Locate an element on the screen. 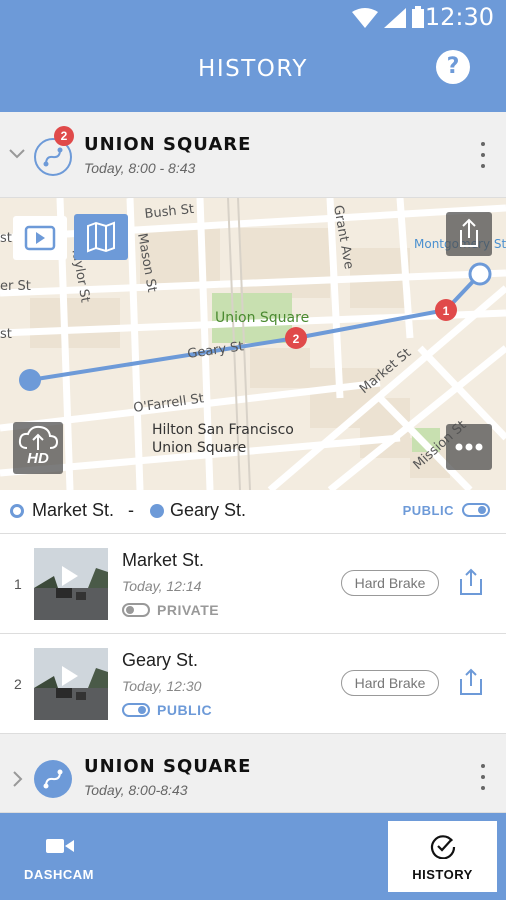 The image size is (506, 900). upload-cloud-icon is located at coordinates (38, 437).